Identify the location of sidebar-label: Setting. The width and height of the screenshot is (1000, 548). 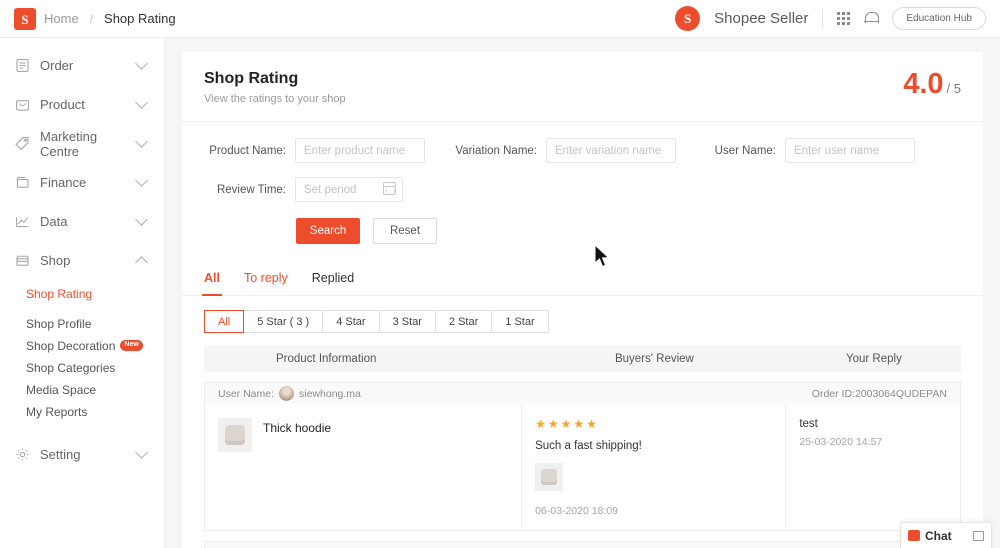
(60, 454).